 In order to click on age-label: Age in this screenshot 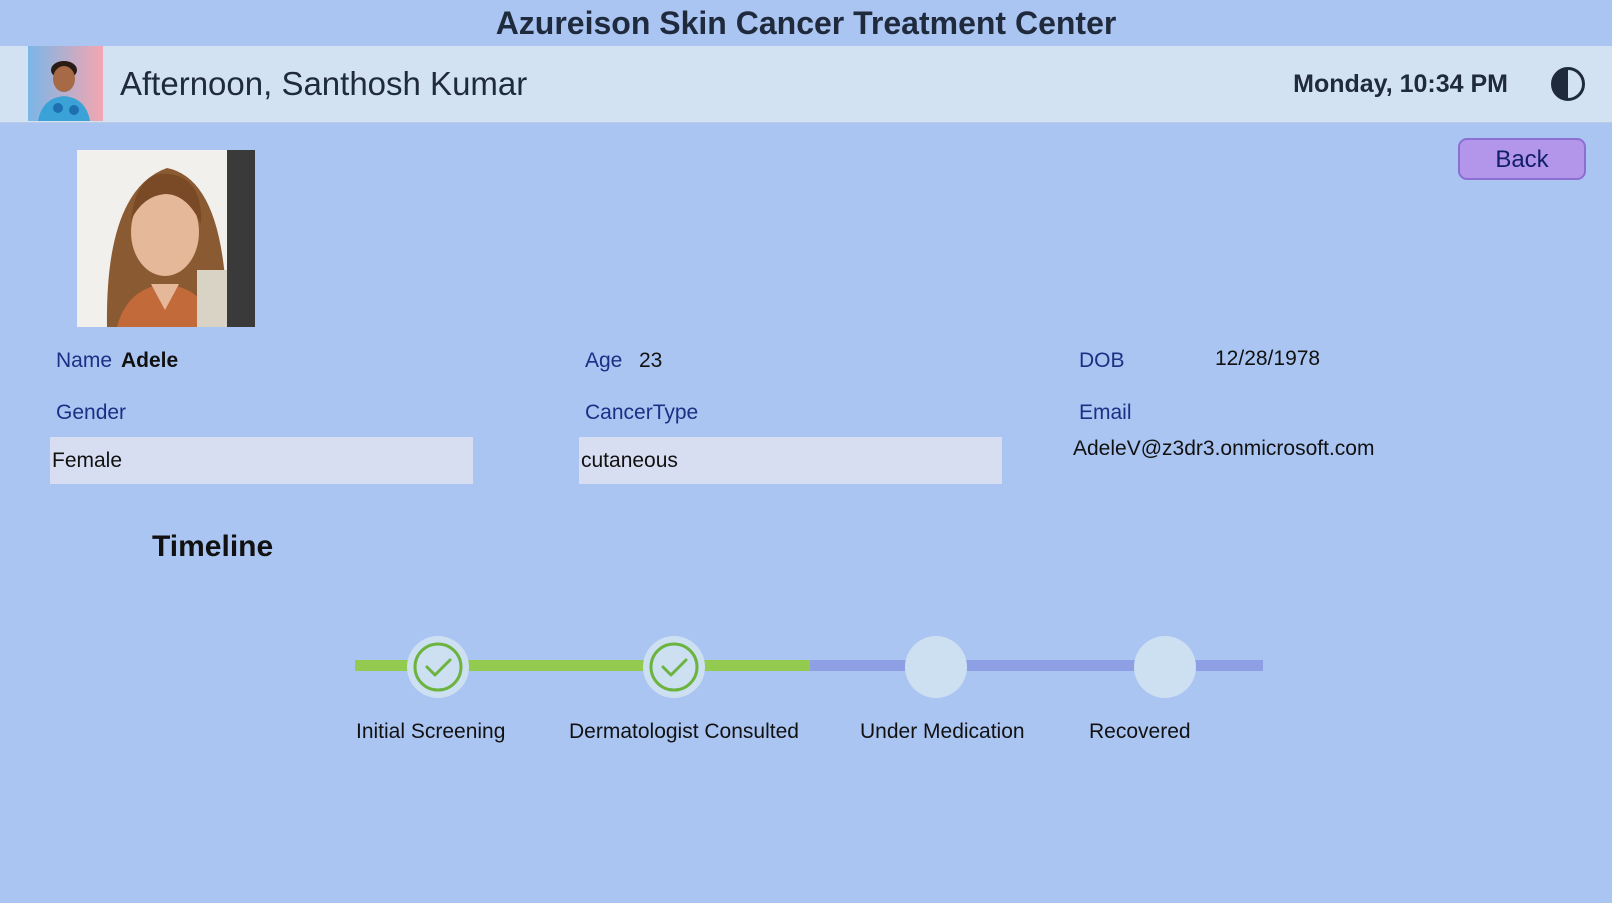, I will do `click(604, 360)`.